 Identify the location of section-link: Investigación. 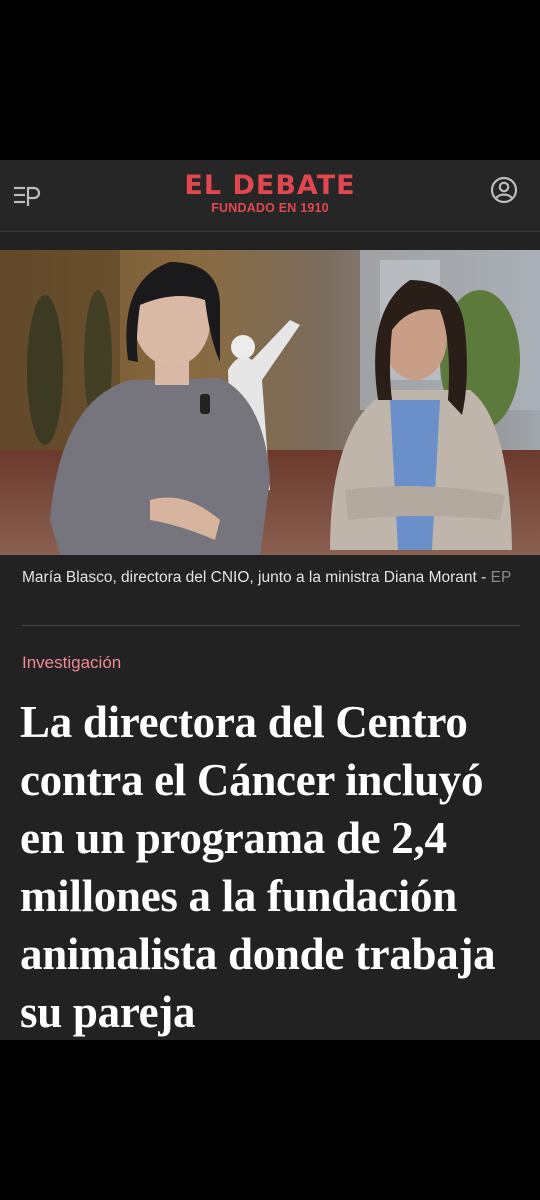
(71, 663).